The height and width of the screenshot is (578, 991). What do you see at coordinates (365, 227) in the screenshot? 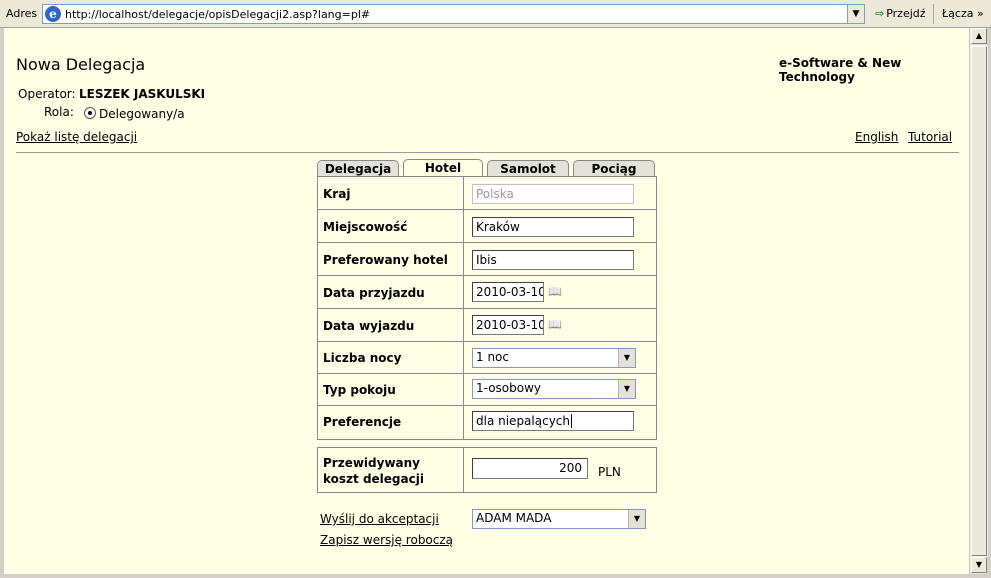
I see `city-label: Miejscowość` at bounding box center [365, 227].